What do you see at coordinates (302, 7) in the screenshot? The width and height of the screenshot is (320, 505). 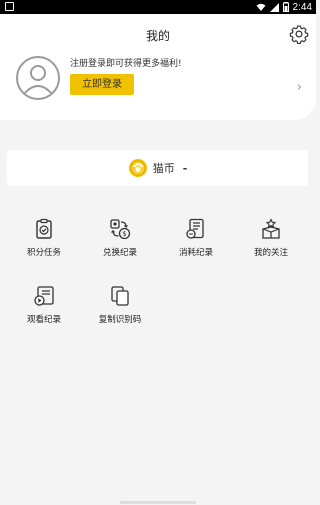 I see `status-time: 2:44` at bounding box center [302, 7].